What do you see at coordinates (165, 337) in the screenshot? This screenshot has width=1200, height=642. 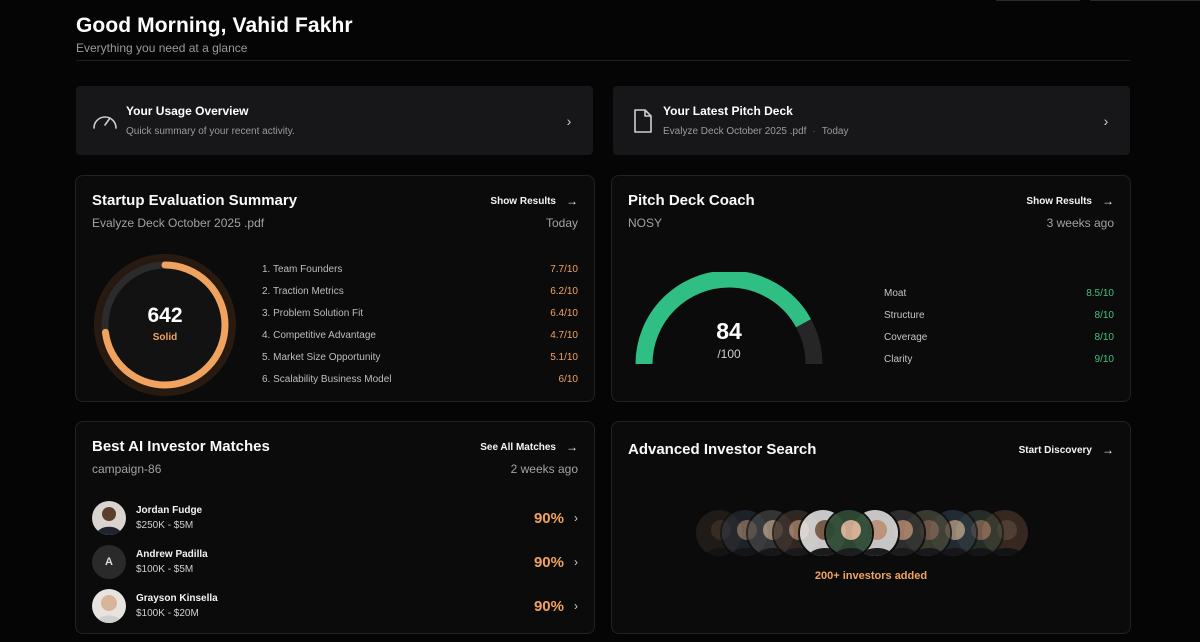 I see `evaluation-score-label: Solid` at bounding box center [165, 337].